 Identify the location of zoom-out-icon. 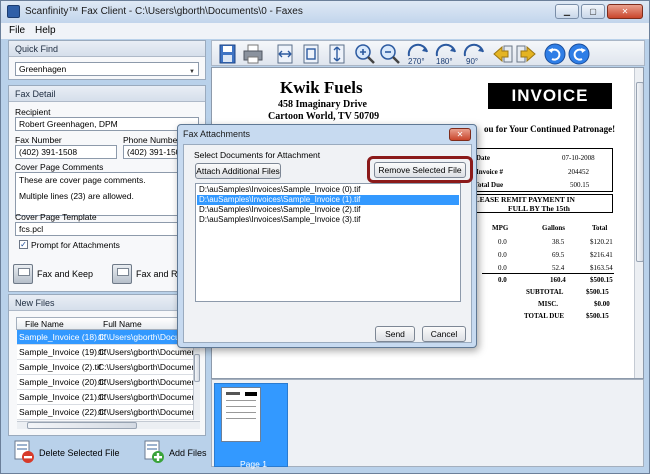
(390, 54).